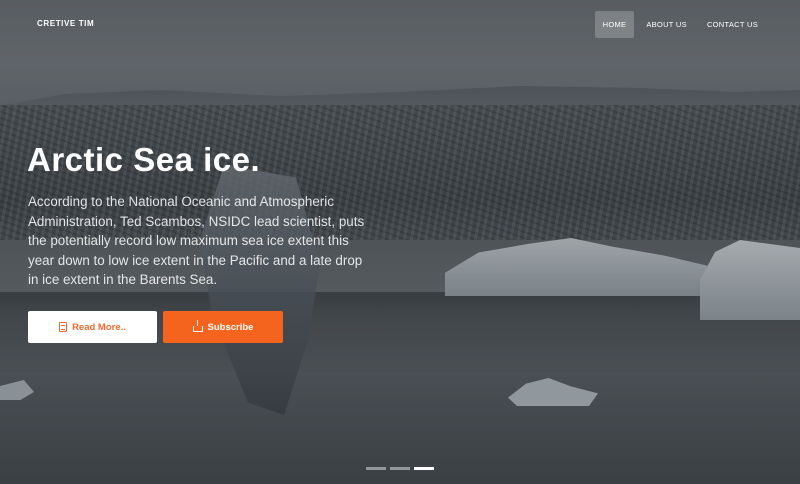  Describe the element at coordinates (666, 24) in the screenshot. I see `nav-item-about-us: ABOUT US` at that location.